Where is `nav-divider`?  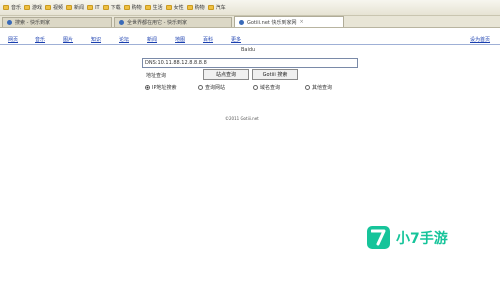 nav-divider is located at coordinates (250, 44).